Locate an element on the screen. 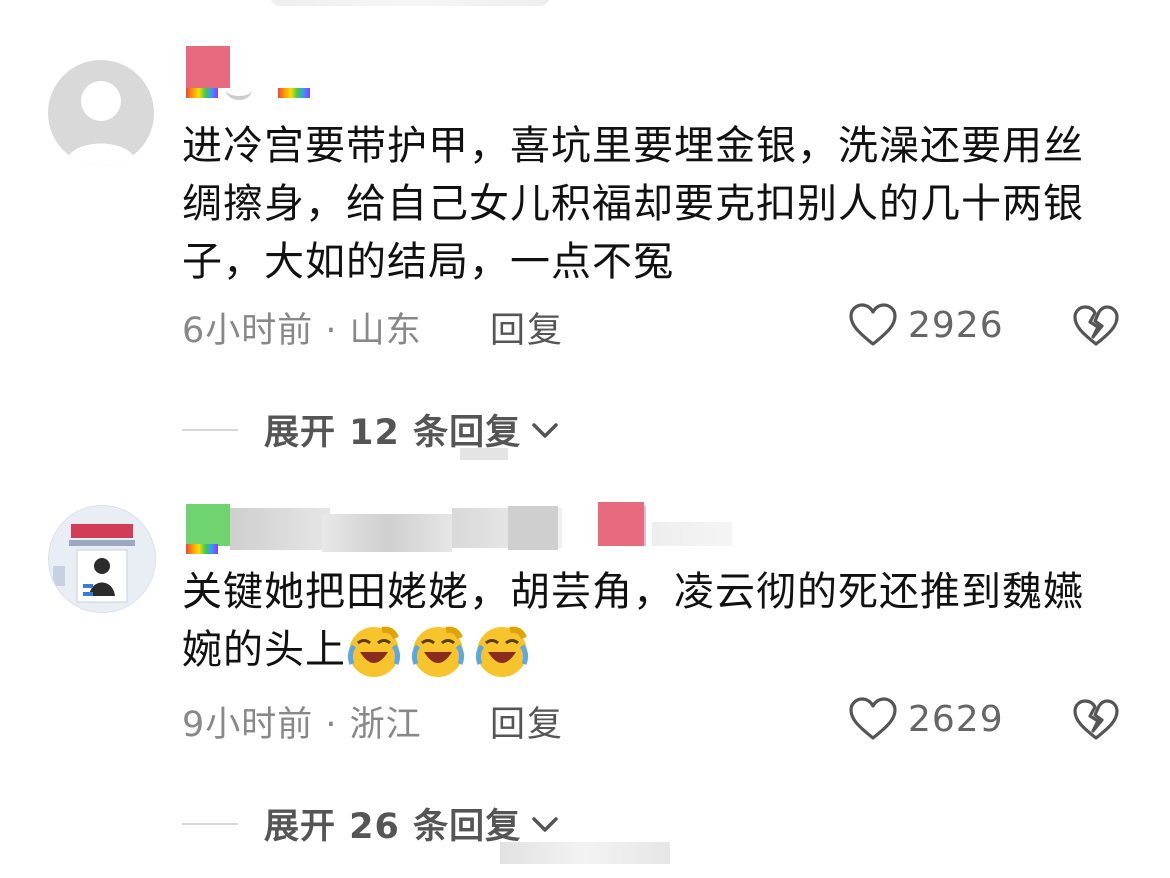 This screenshot has width=1170, height=878. like-button: 2629 is located at coordinates (926, 719).